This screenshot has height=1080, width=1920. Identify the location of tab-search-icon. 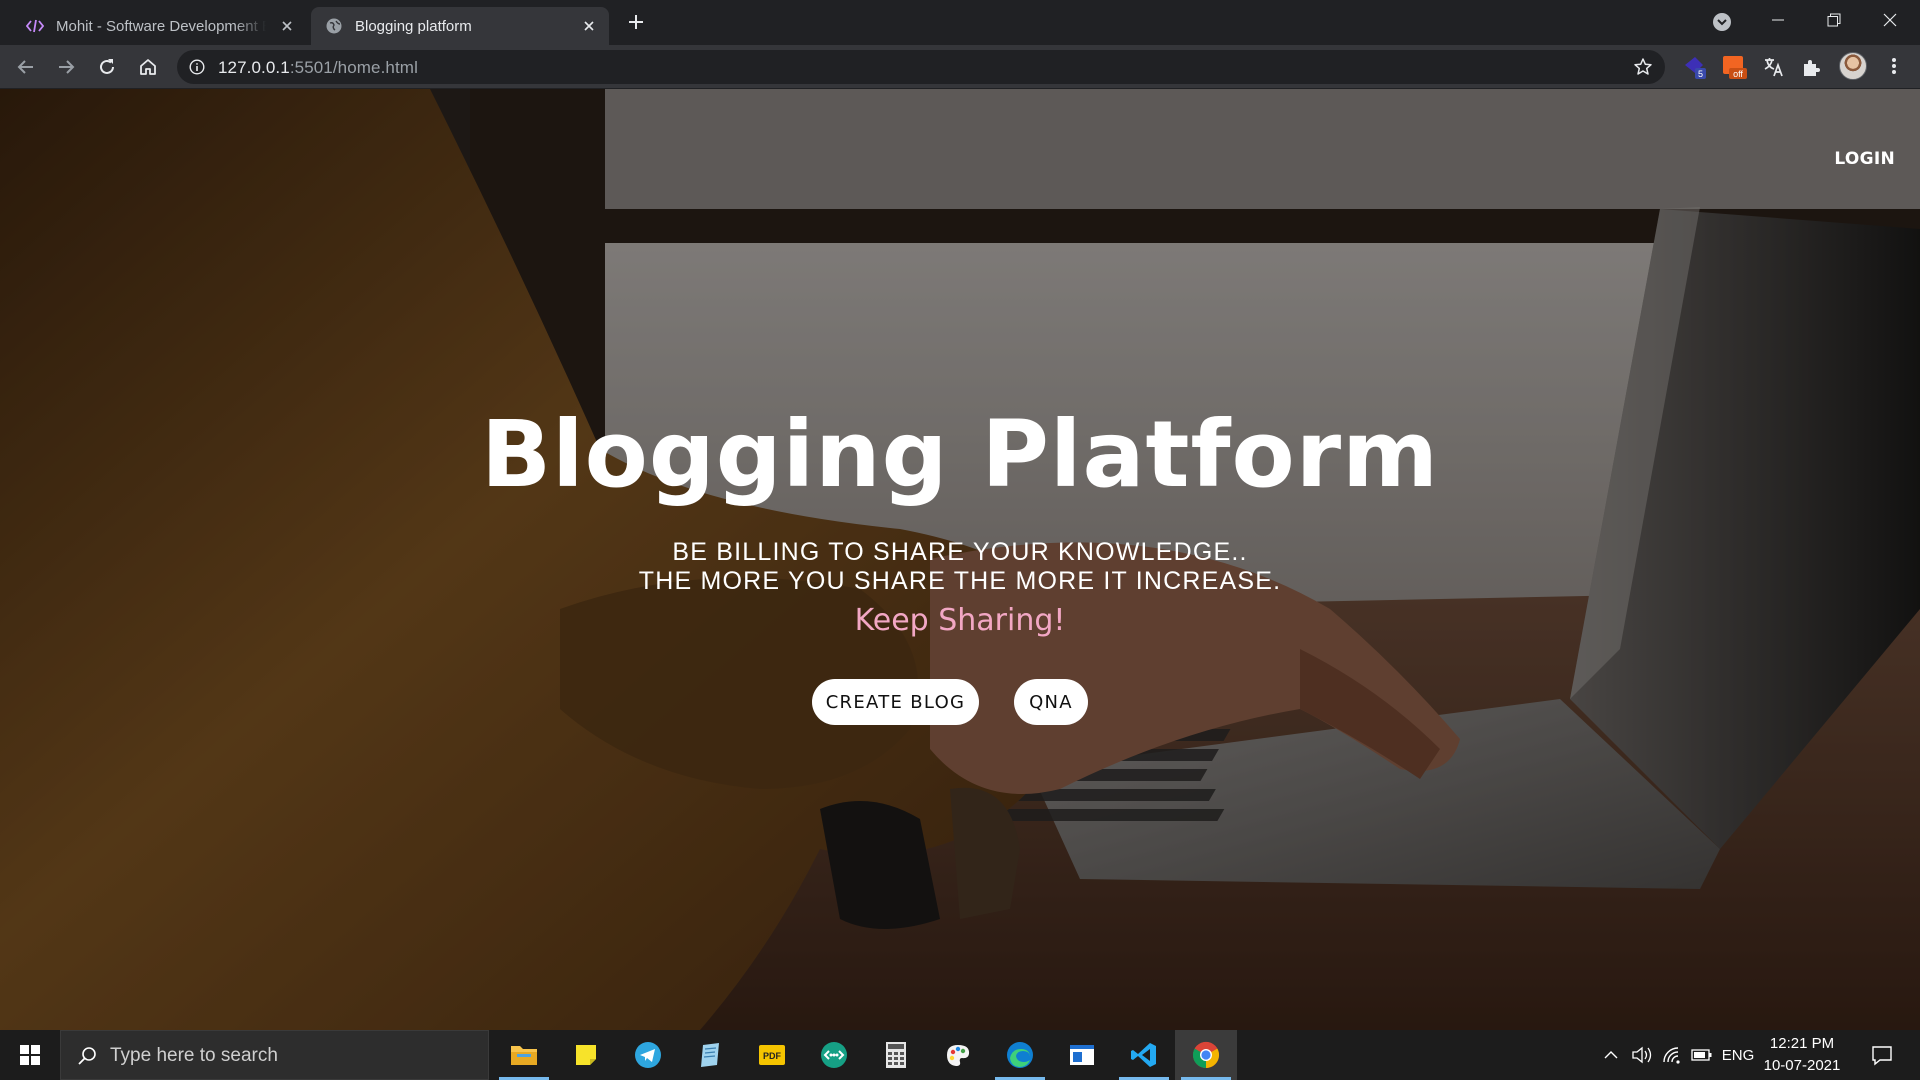
(1722, 22).